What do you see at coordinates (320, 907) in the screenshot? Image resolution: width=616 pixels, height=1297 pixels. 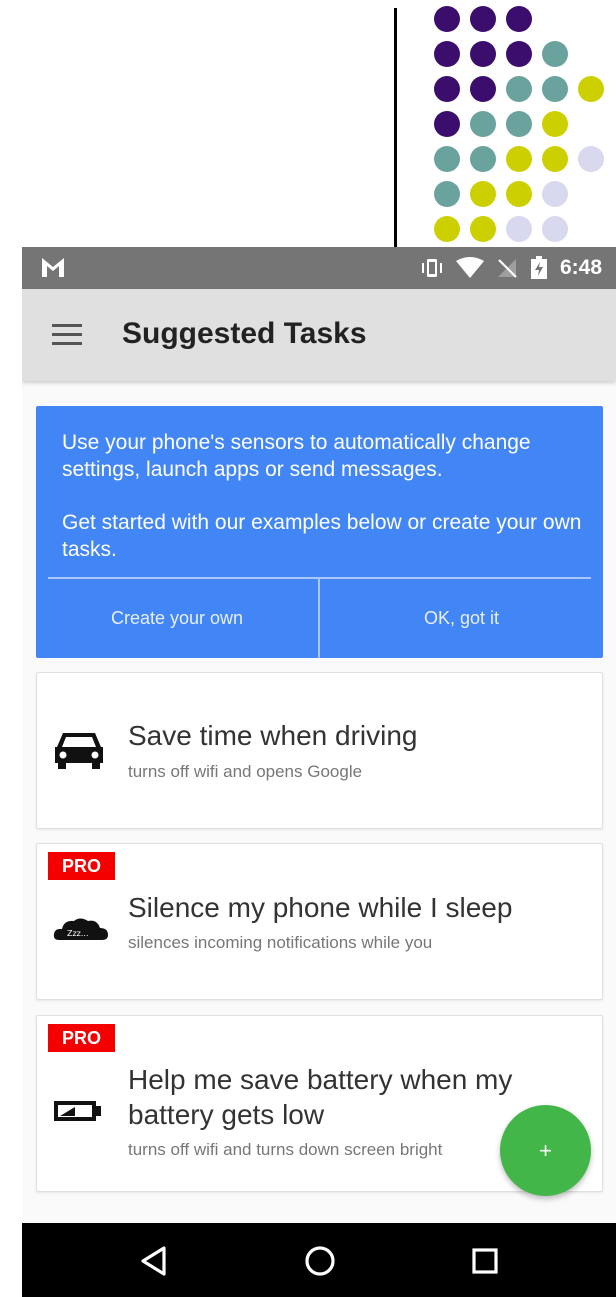 I see `task-title: Silence my phone while I sleep` at bounding box center [320, 907].